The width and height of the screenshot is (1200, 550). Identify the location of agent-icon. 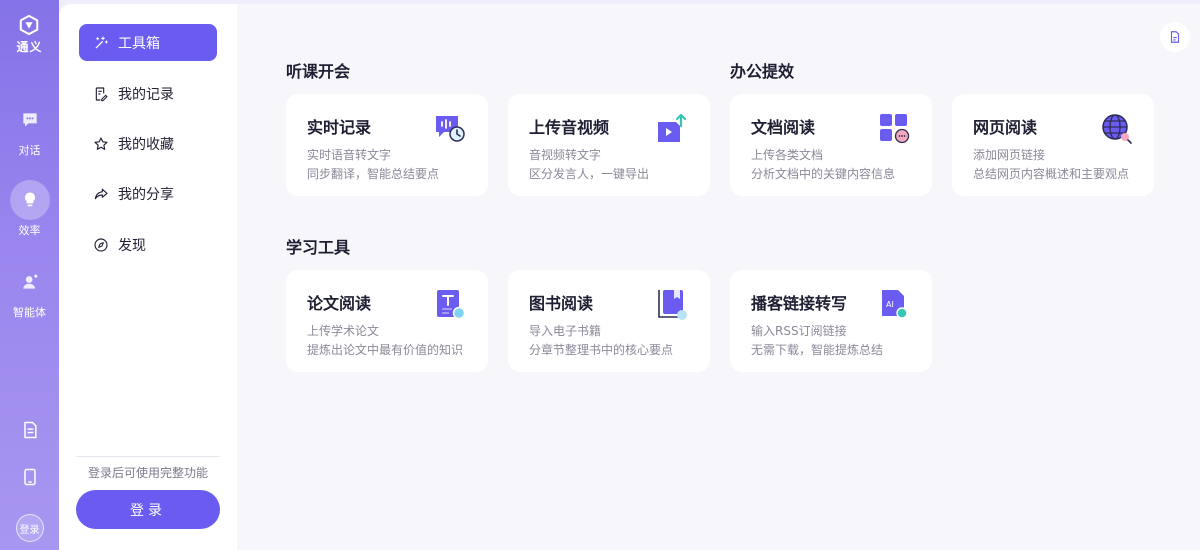
(29, 281).